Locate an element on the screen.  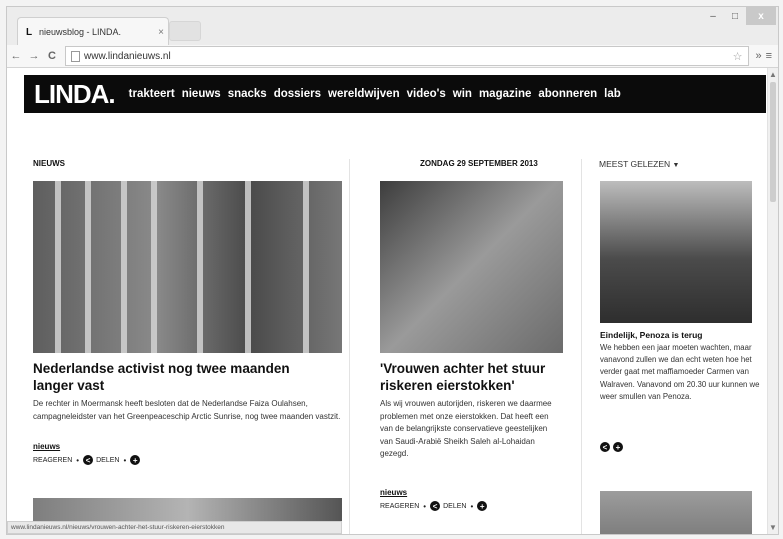
nav-trakteert: trakteert is located at coordinates (152, 94).